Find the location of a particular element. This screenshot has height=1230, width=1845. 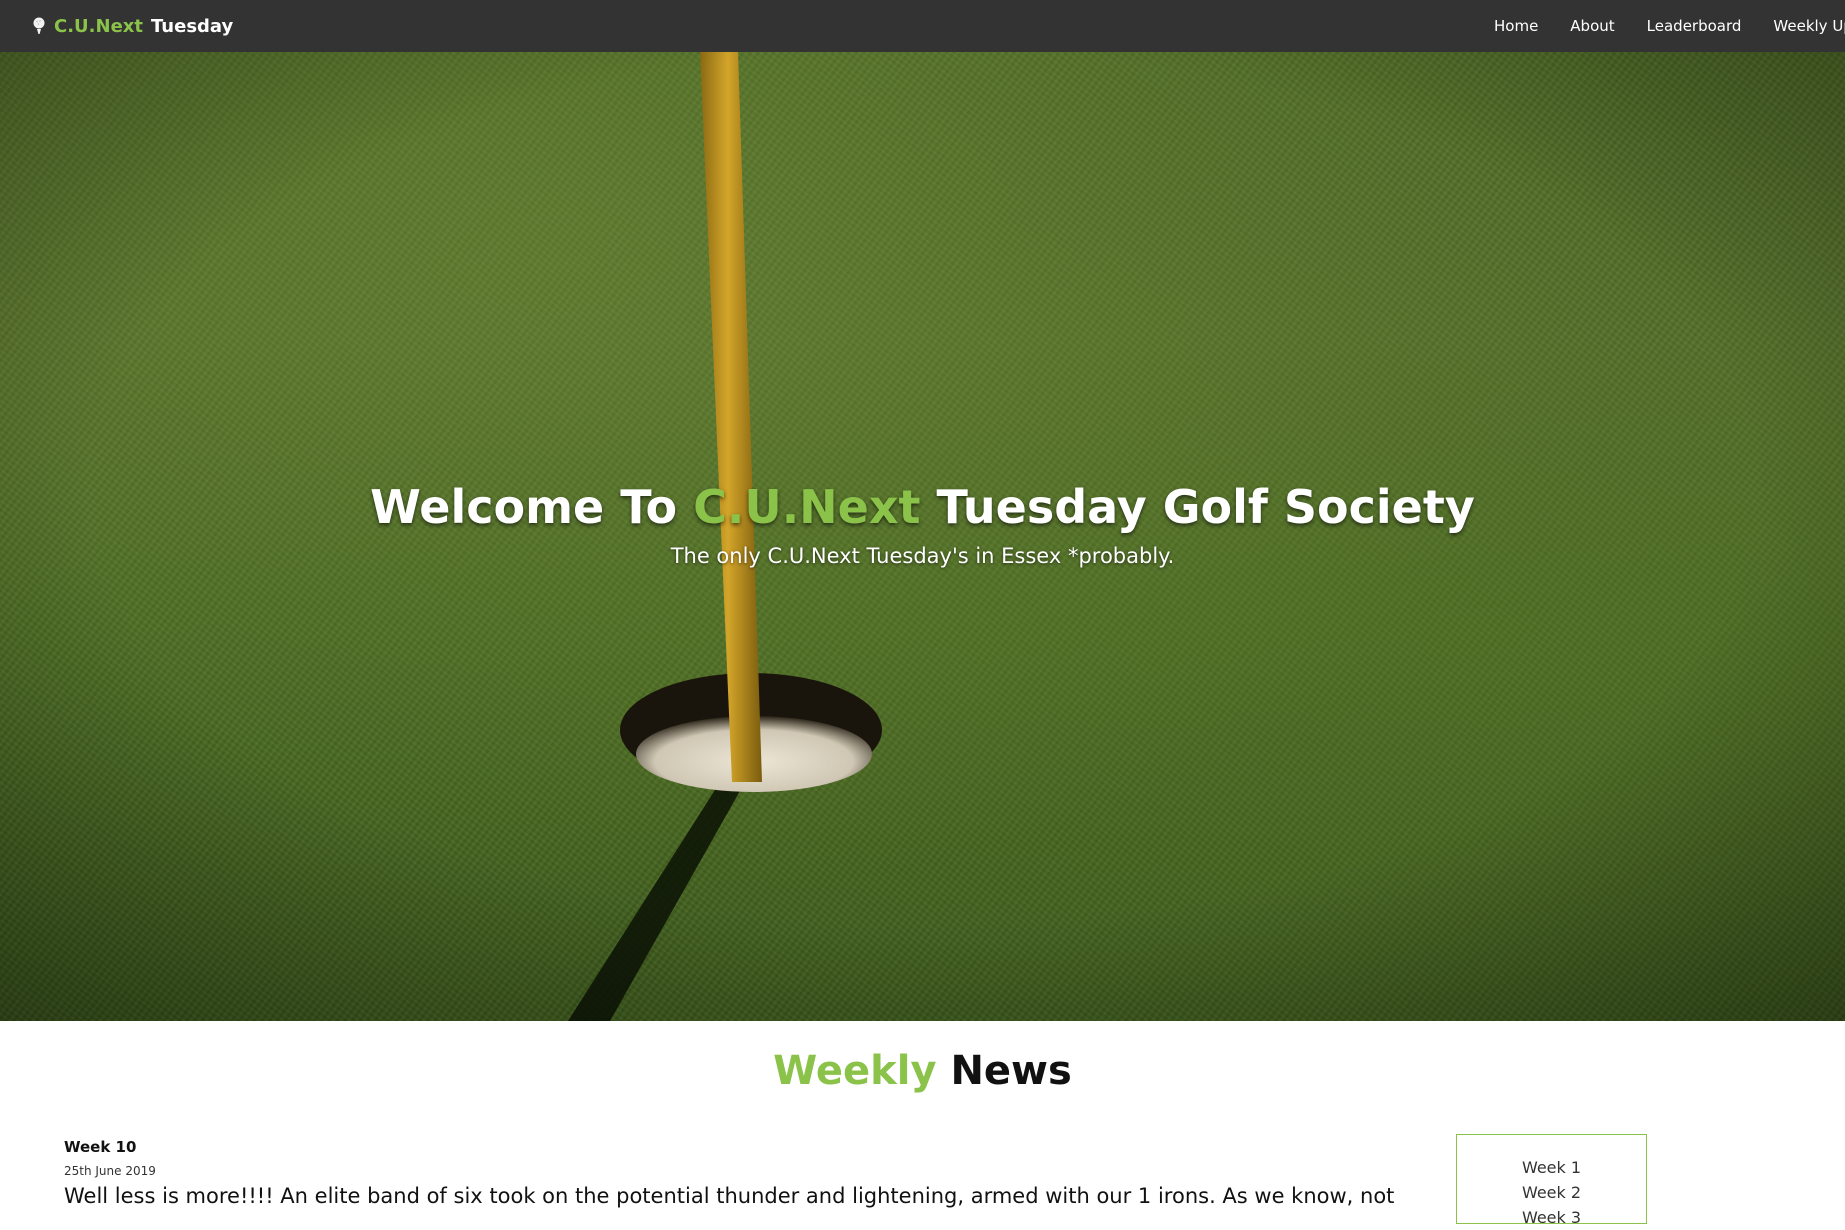

weekly-news-heading: Weekly News is located at coordinates (922, 1071).